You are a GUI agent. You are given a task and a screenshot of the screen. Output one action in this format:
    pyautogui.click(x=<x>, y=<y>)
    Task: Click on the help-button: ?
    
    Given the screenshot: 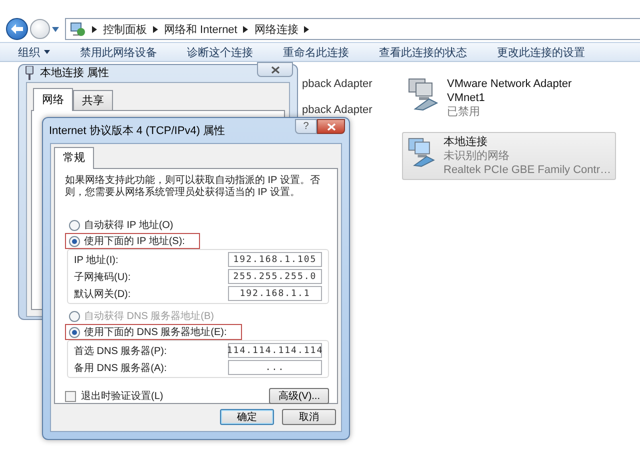 What is the action you would take?
    pyautogui.click(x=306, y=126)
    